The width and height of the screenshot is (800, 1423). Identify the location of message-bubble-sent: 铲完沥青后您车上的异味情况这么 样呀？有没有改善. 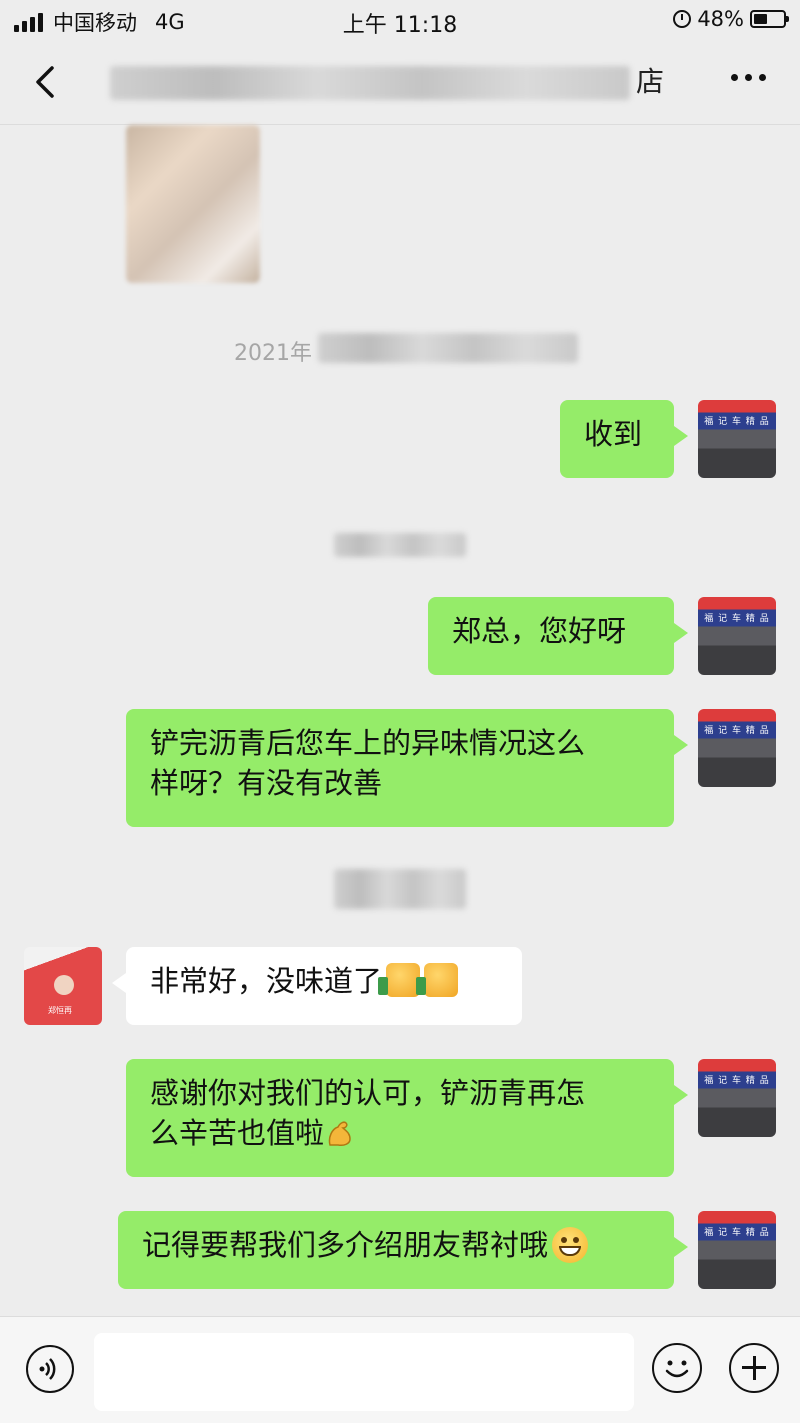
(407, 768).